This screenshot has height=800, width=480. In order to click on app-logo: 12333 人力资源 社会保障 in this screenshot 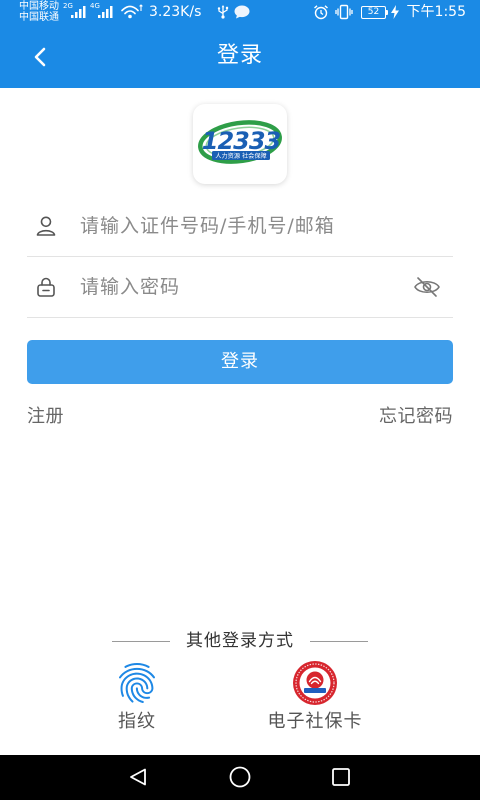, I will do `click(240, 144)`.